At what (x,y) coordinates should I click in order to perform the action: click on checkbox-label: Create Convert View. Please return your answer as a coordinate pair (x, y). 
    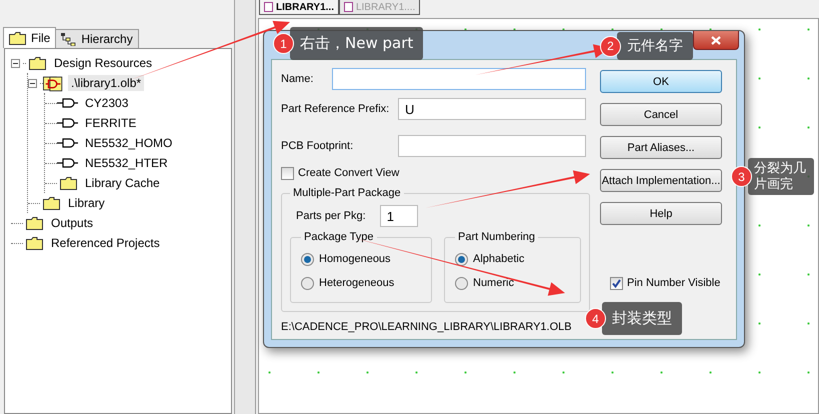
    Looking at the image, I should click on (349, 173).